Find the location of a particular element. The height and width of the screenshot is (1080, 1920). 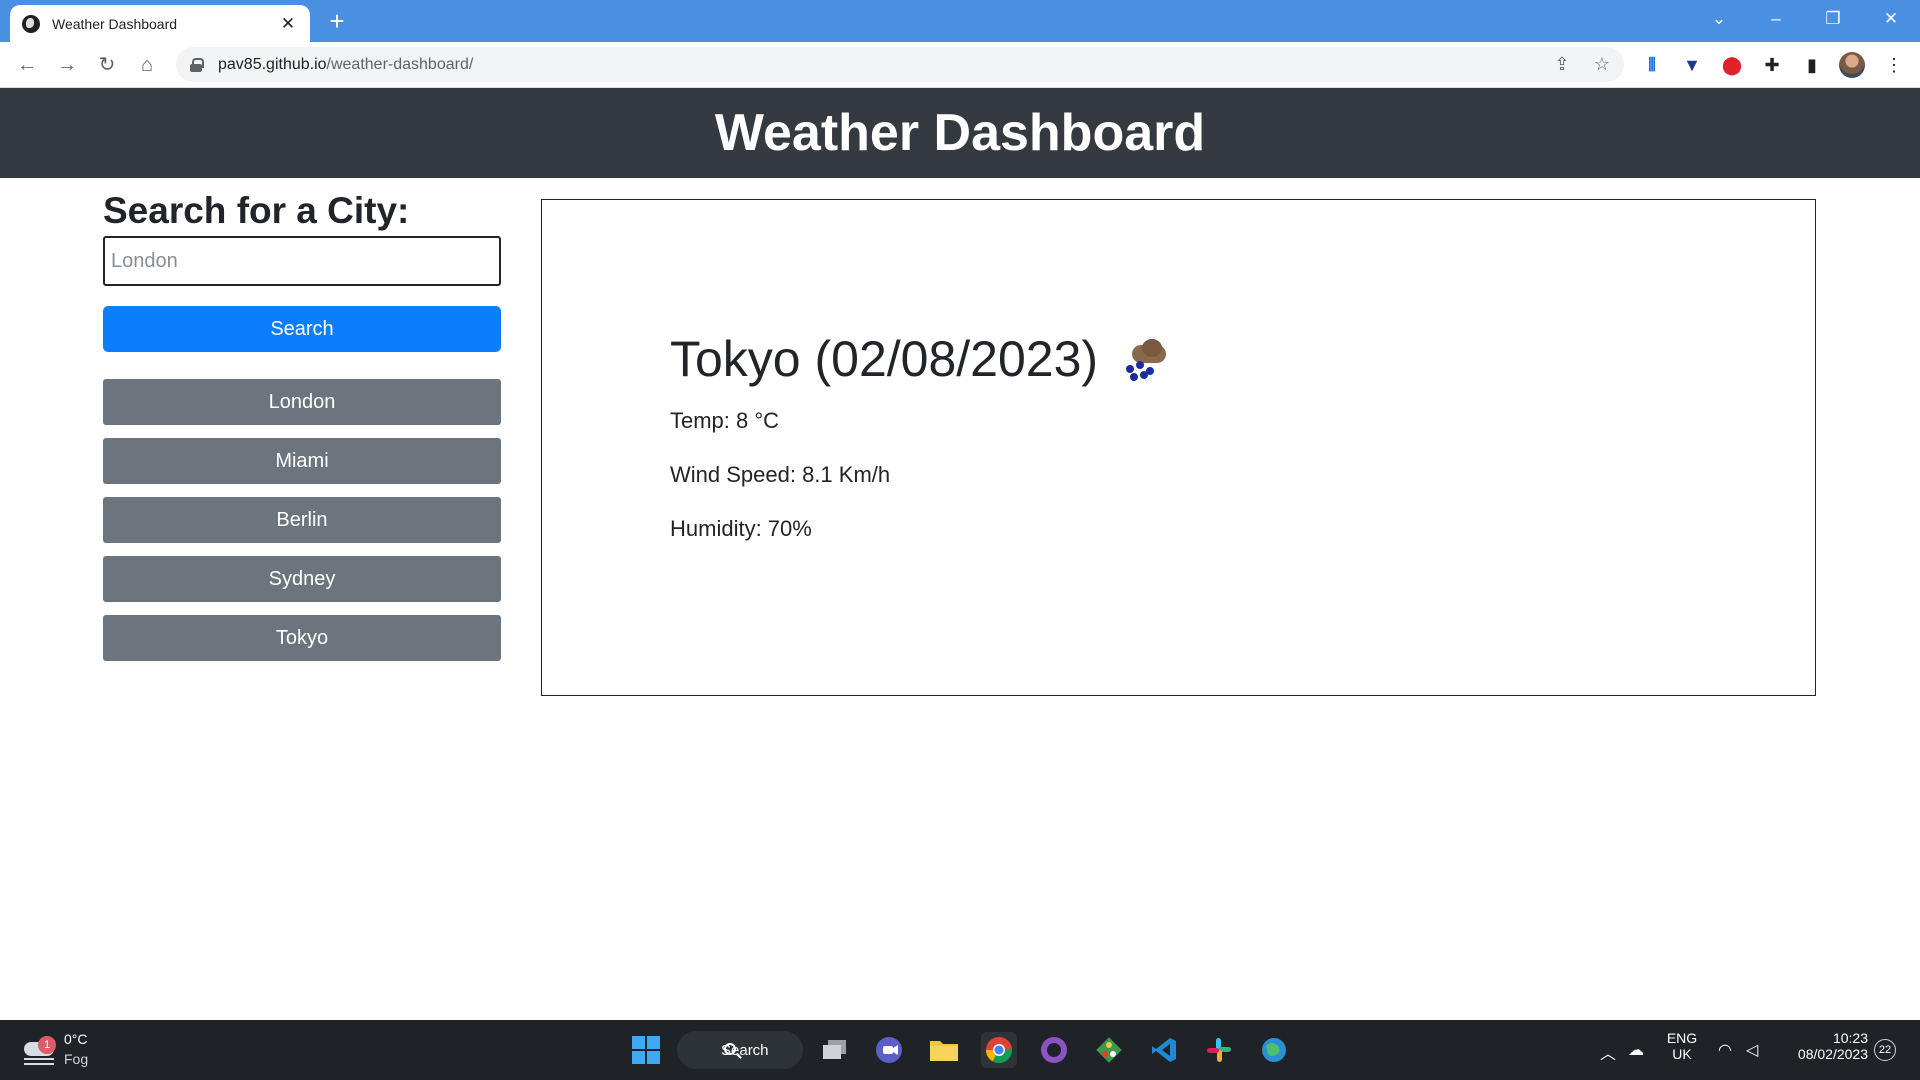

history-button-tokyo: Tokyo is located at coordinates (302, 638).